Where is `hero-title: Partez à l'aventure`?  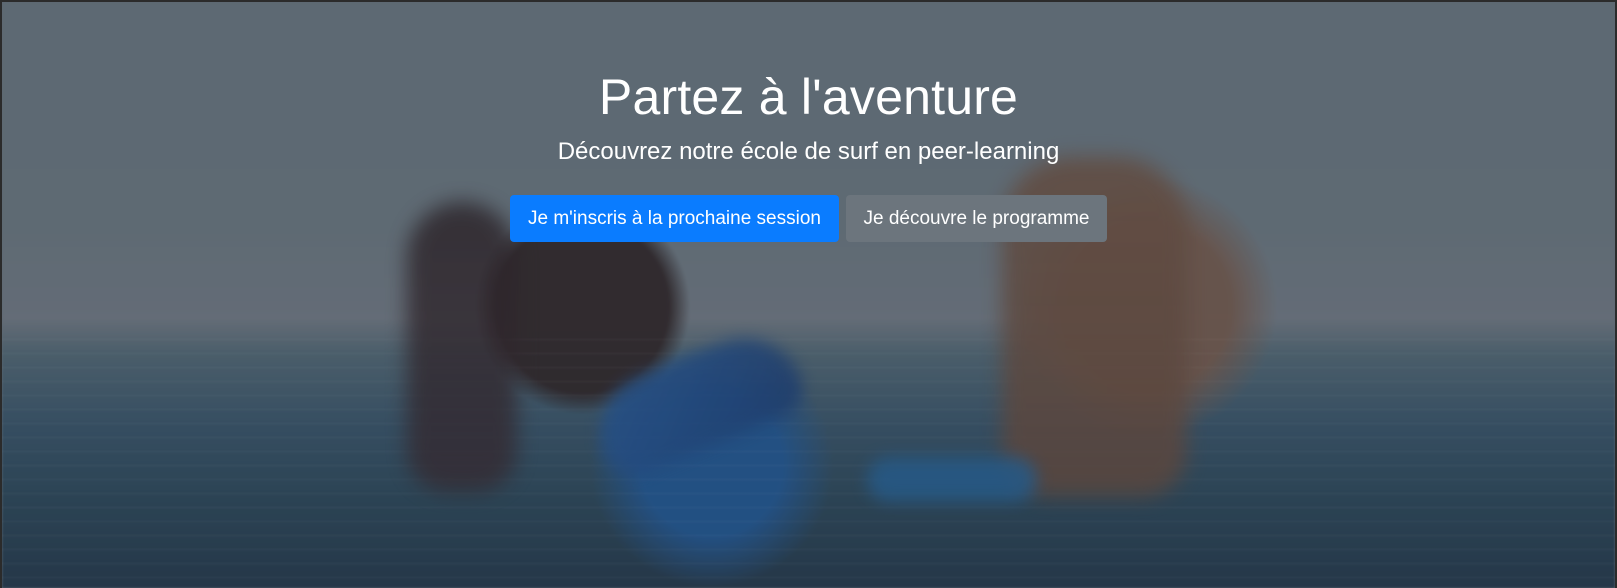 hero-title: Partez à l'aventure is located at coordinates (808, 97).